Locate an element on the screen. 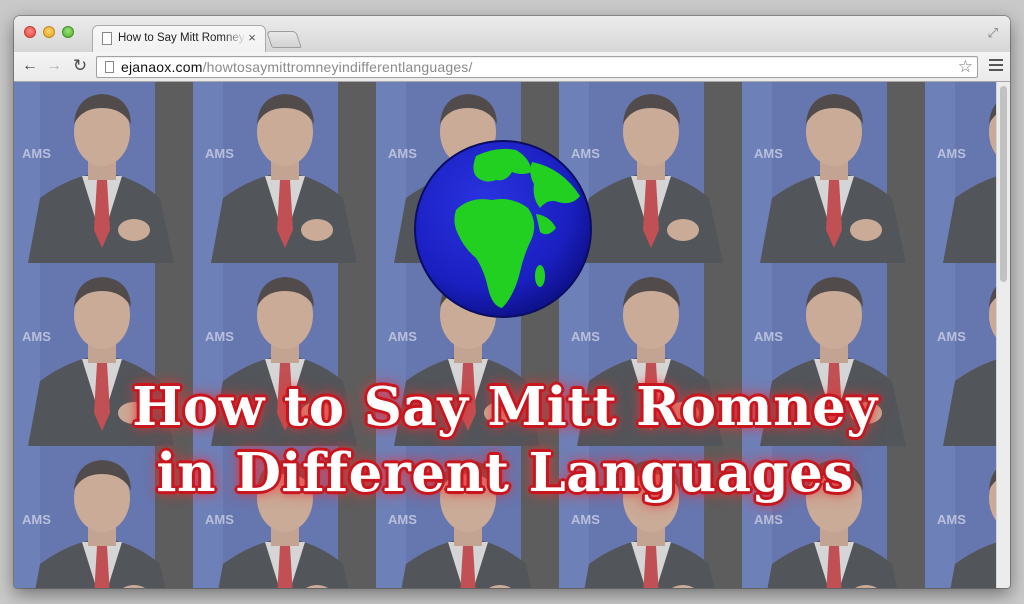  close-window-button is located at coordinates (30, 32).